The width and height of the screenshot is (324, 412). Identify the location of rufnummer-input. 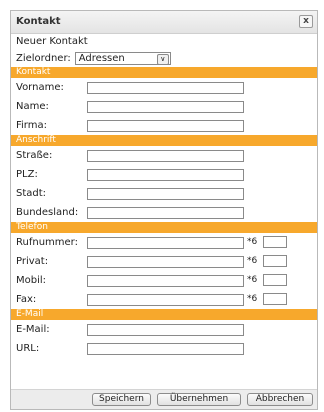
(165, 242).